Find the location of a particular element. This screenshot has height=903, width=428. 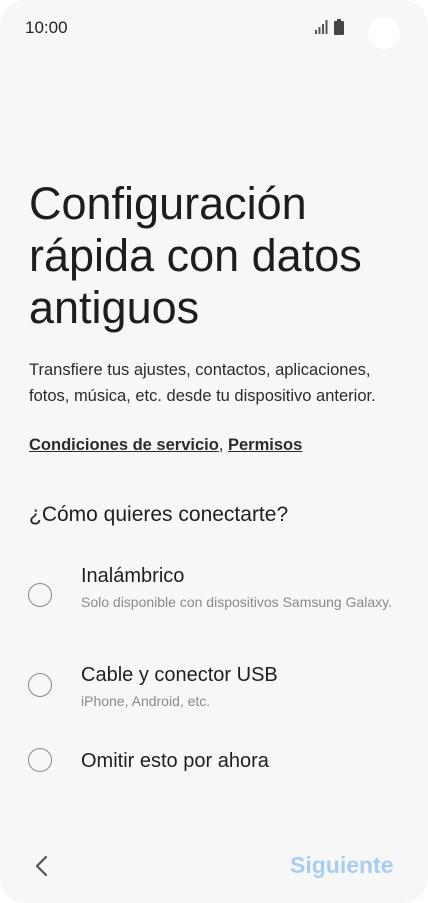

terms-links: Condiciones de servicio, Permisos is located at coordinates (165, 445).